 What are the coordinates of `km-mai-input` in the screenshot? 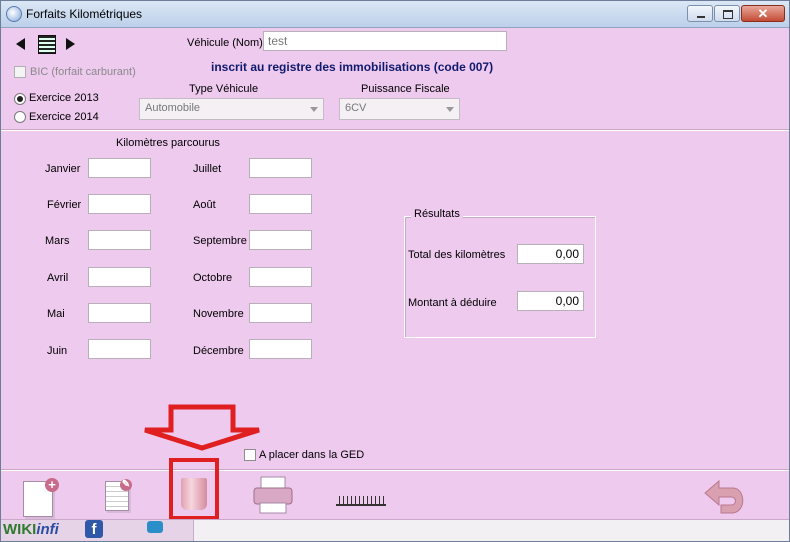 It's located at (119, 313).